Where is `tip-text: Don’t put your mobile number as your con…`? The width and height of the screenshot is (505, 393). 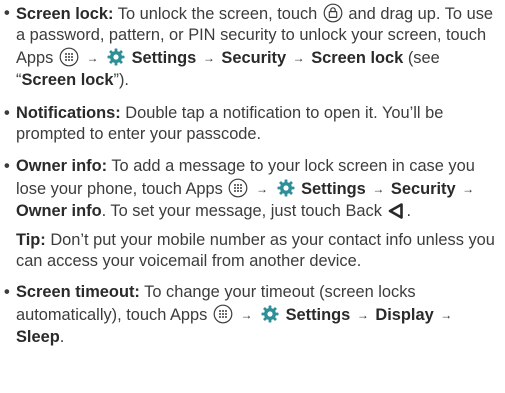 tip-text: Don’t put your mobile number as your con… is located at coordinates (255, 250).